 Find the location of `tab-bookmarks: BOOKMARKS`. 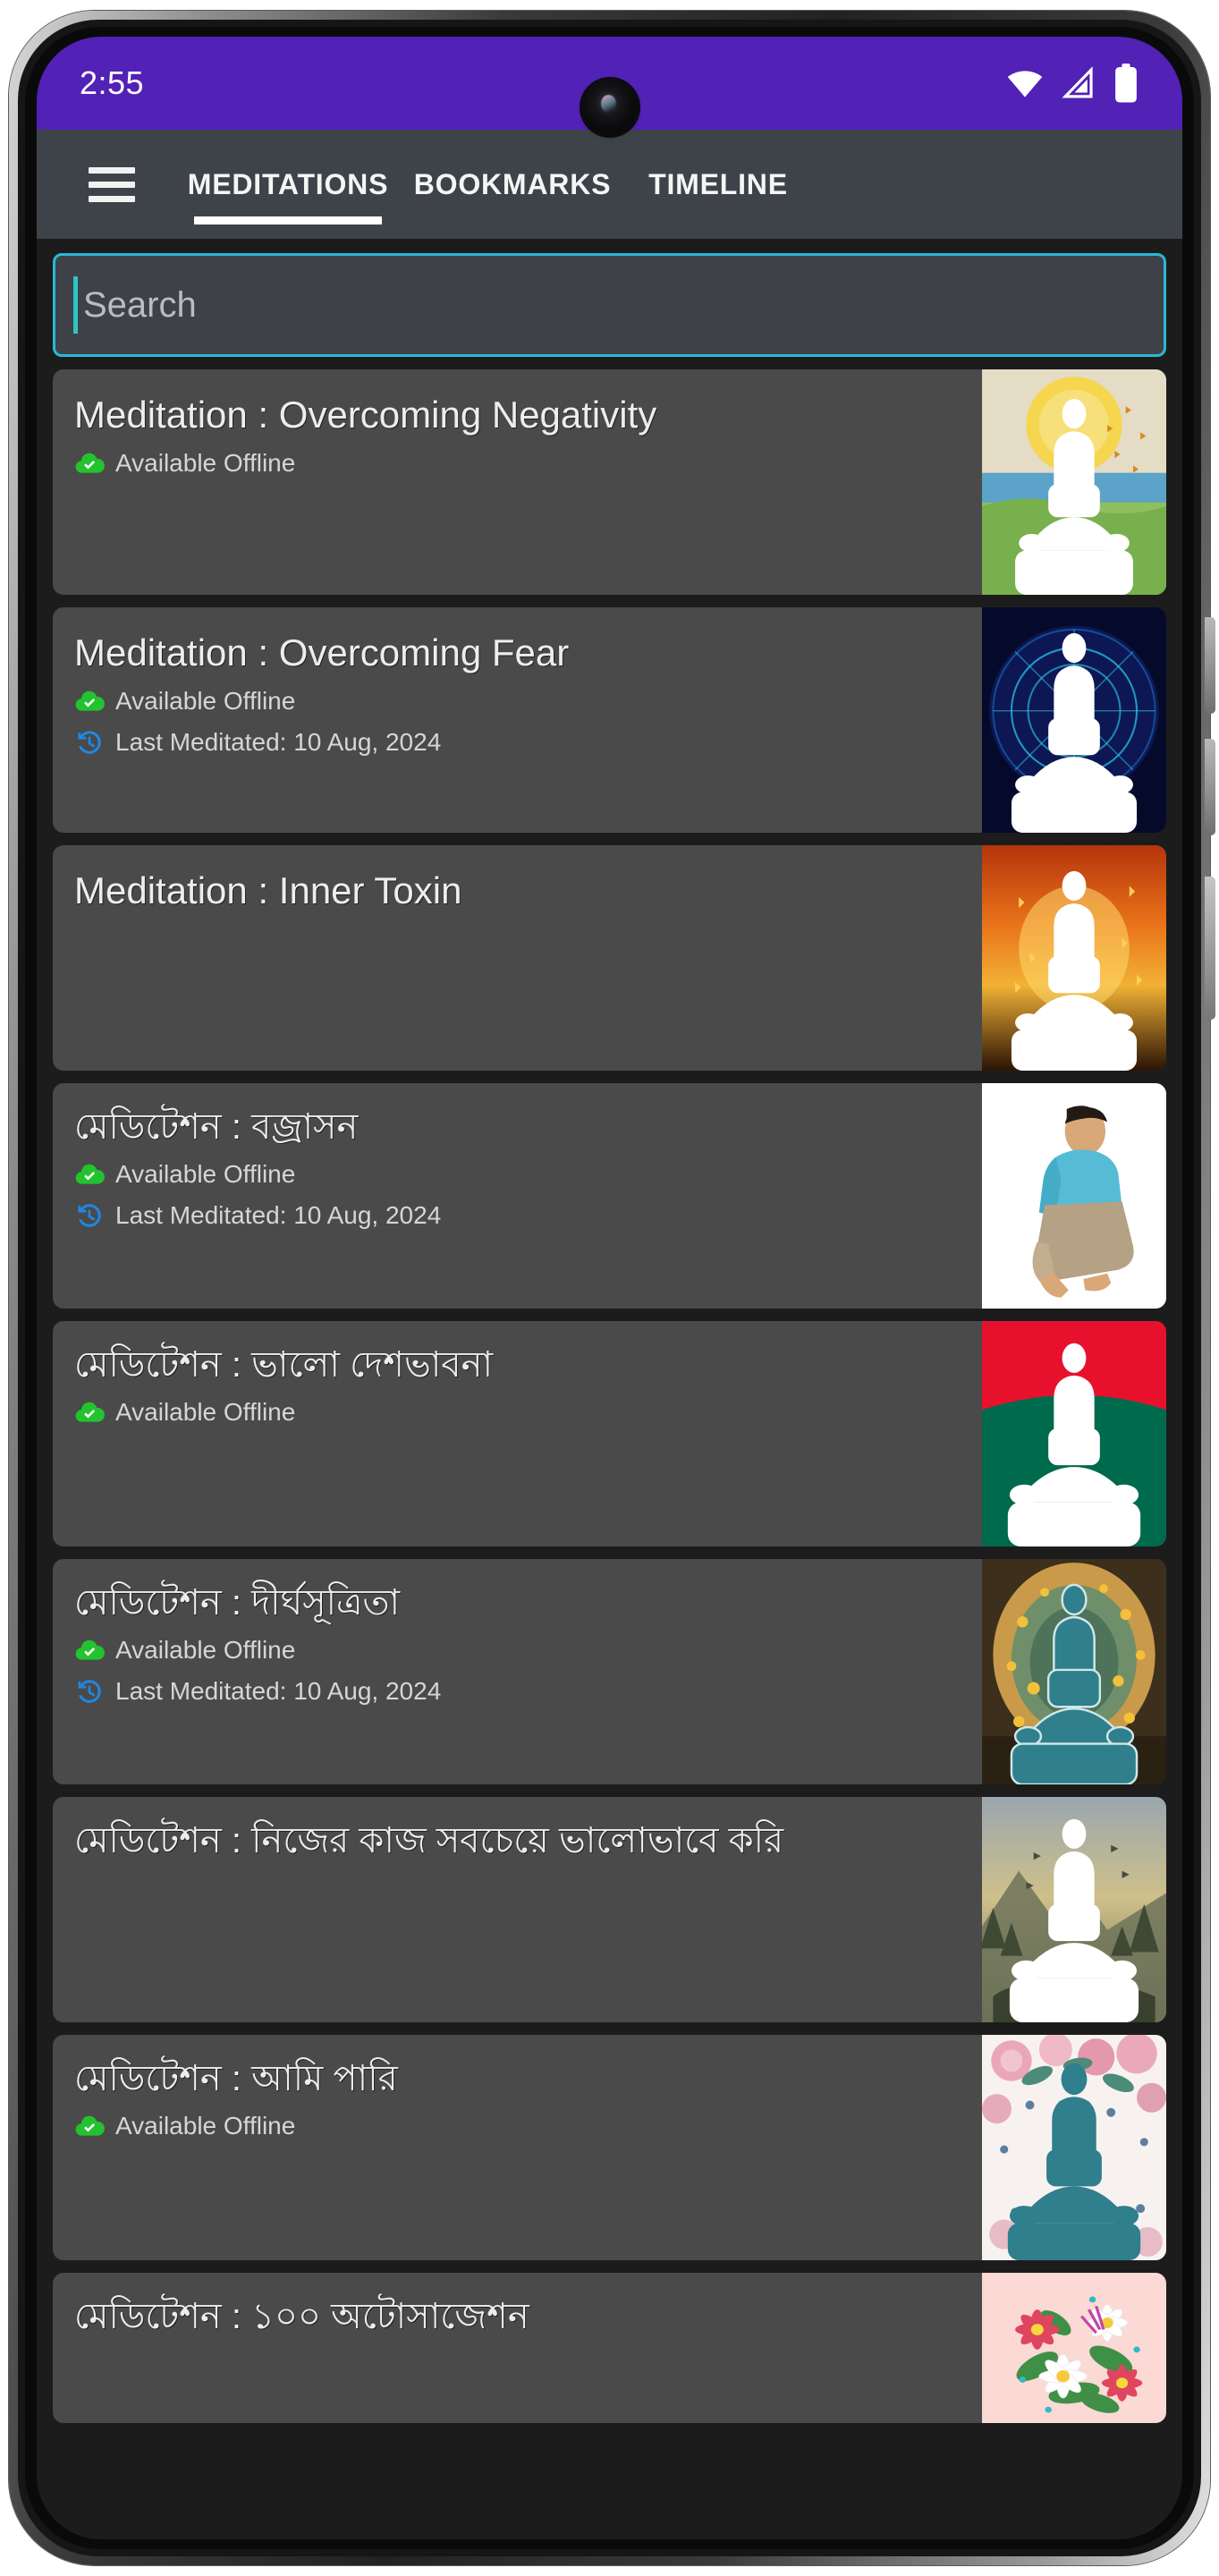

tab-bookmarks: BOOKMARKS is located at coordinates (512, 184).